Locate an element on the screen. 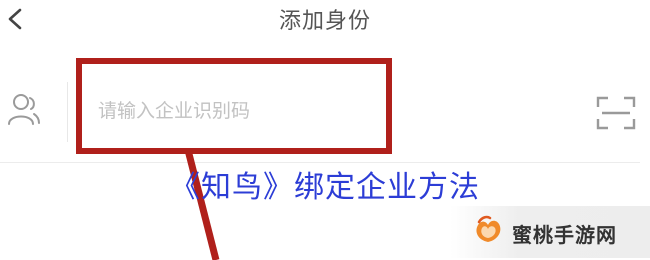 This screenshot has width=650, height=260. scan-icon is located at coordinates (616, 113).